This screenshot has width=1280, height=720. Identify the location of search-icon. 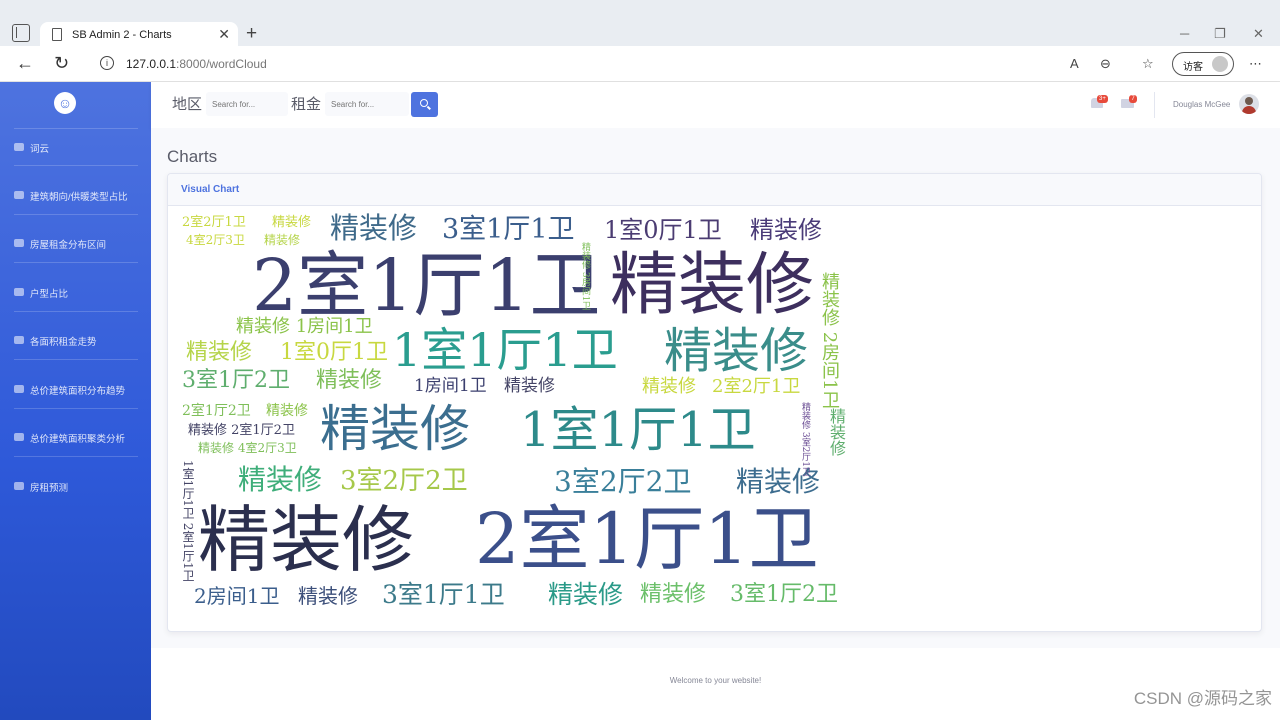
(424, 103).